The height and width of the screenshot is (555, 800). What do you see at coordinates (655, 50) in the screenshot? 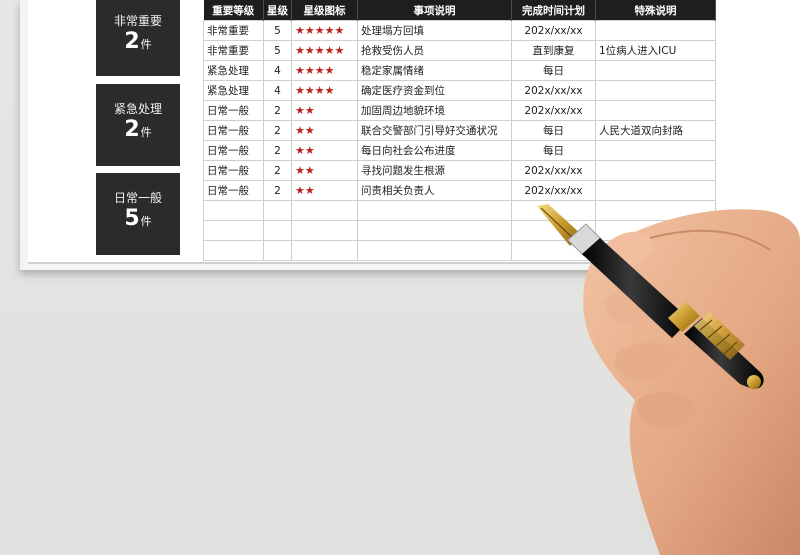
I see `cell-note: 1位病人进入ICU` at bounding box center [655, 50].